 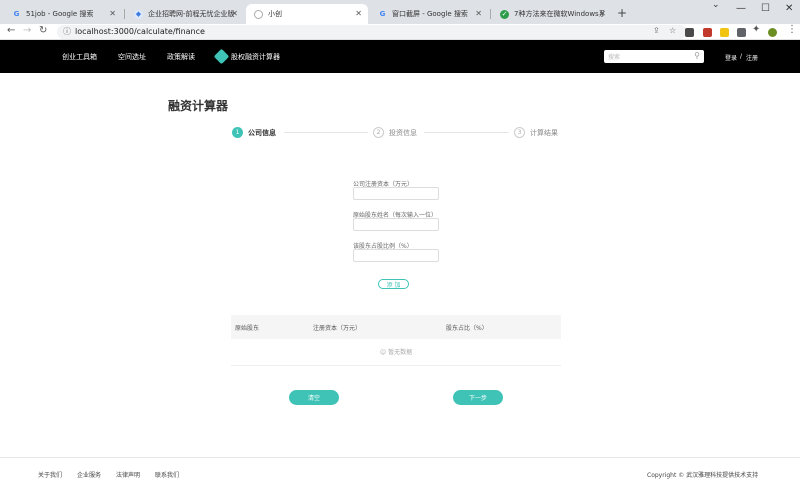 What do you see at coordinates (396, 255) in the screenshot?
I see `ratio-input` at bounding box center [396, 255].